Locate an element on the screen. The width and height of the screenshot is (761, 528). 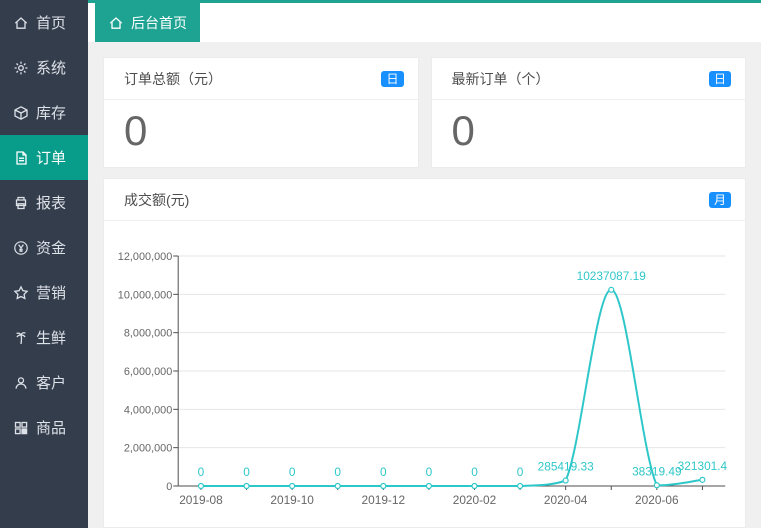
y-tick-label: 0 is located at coordinates (169, 487).